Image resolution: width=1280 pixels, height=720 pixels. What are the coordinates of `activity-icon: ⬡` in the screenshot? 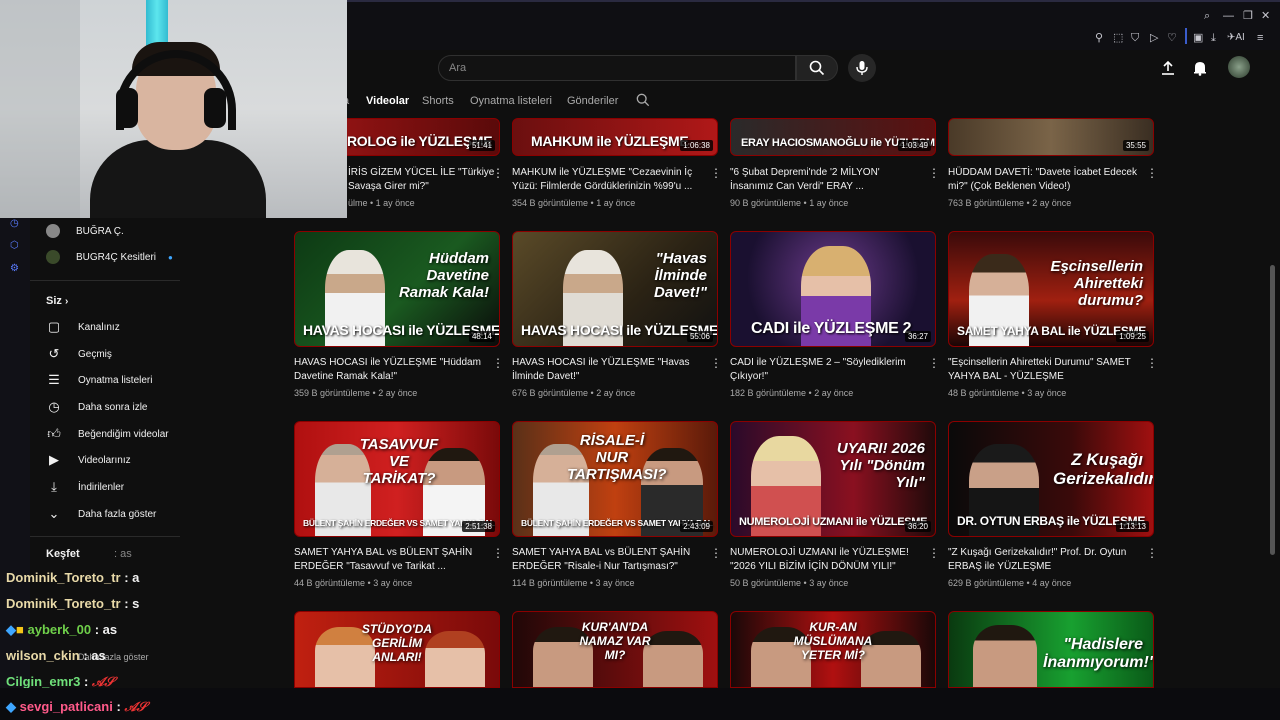 It's located at (14, 245).